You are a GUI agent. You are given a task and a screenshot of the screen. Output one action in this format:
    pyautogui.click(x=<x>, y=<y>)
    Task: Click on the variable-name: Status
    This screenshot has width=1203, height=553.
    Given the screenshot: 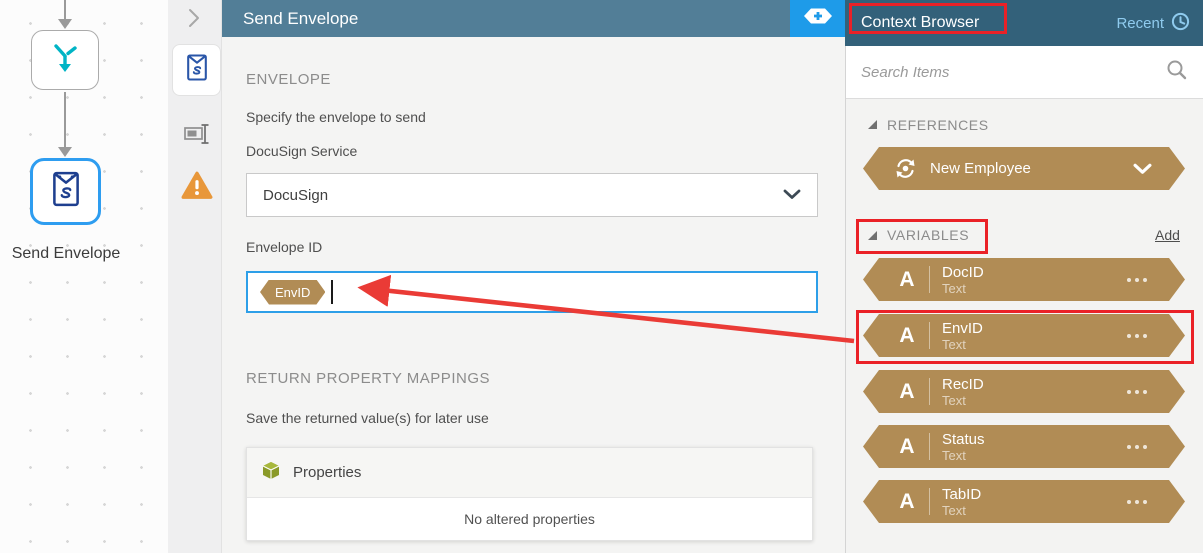 What is the action you would take?
    pyautogui.click(x=963, y=439)
    